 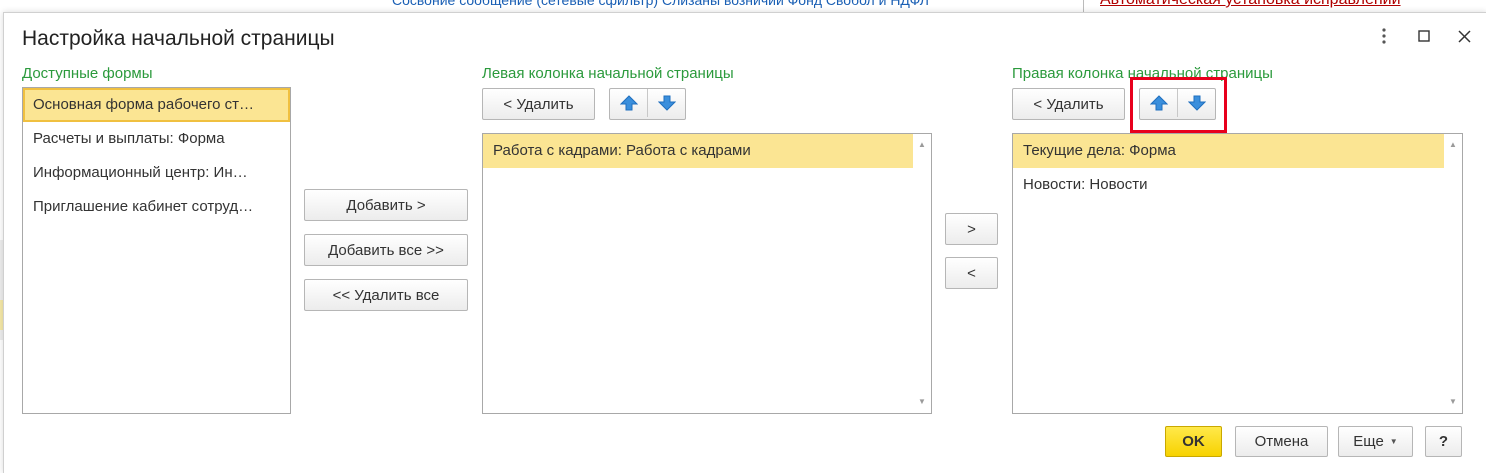 I want to click on move-to-left-button: <, so click(x=971, y=273).